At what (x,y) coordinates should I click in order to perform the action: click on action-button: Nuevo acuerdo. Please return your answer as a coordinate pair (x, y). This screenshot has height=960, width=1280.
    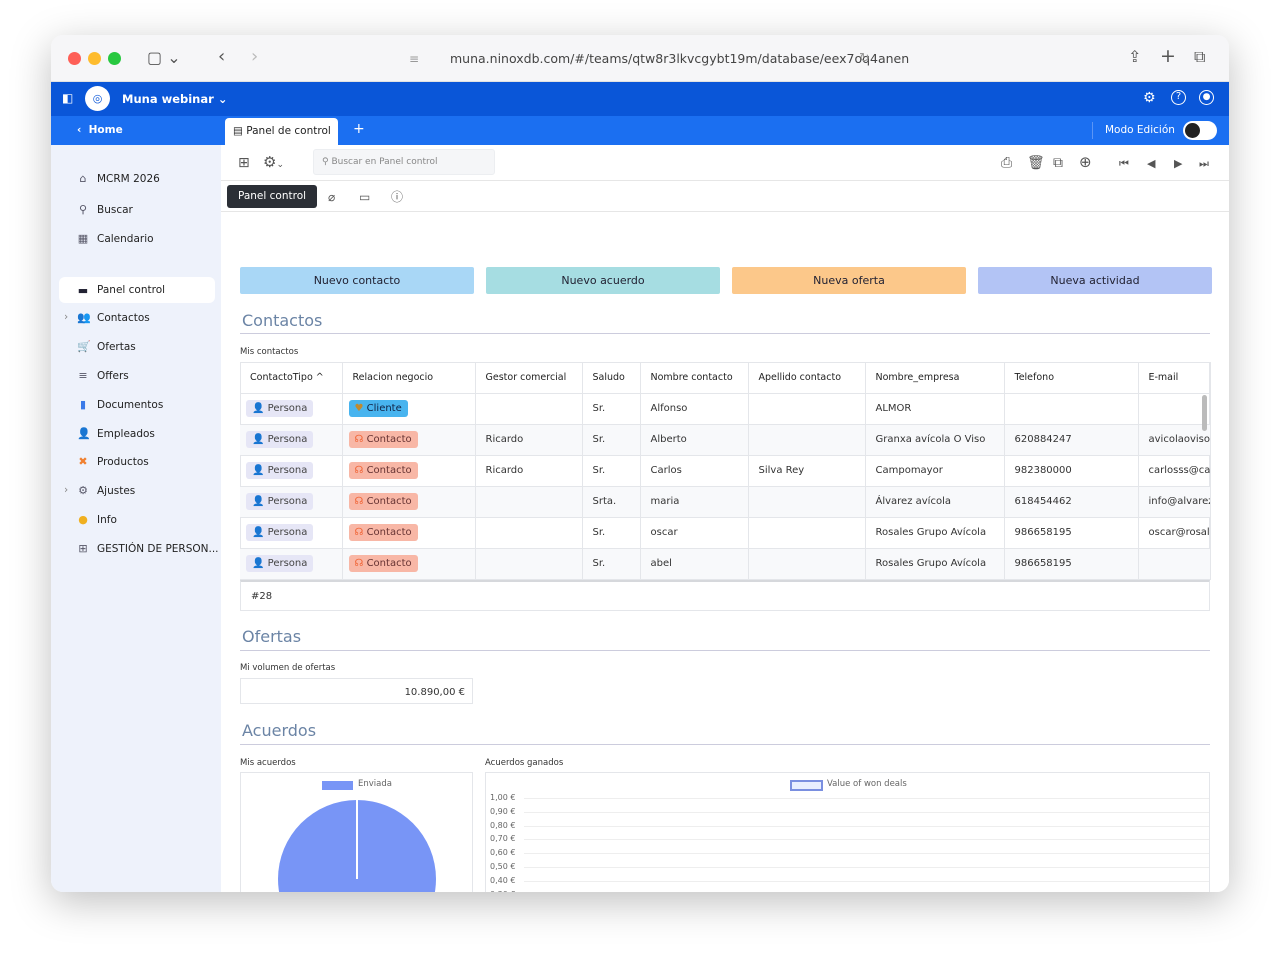
    Looking at the image, I should click on (603, 280).